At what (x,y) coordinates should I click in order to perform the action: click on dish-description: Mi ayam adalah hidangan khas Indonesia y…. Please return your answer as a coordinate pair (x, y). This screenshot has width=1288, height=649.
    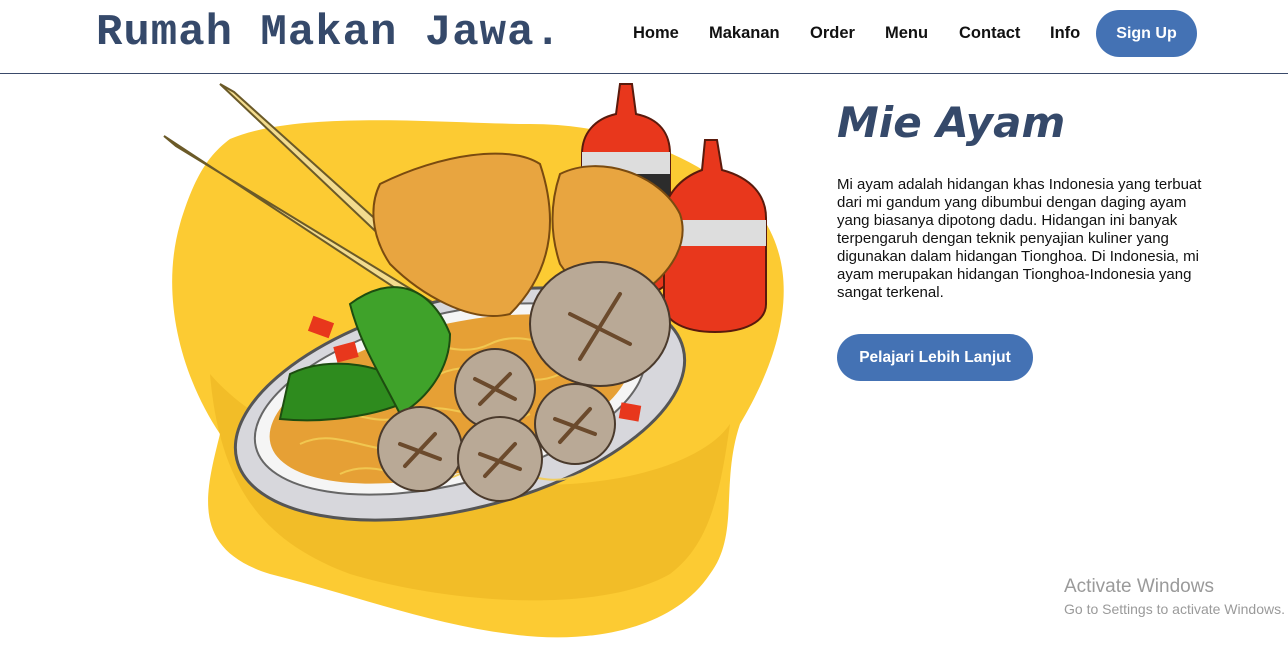
    Looking at the image, I should click on (1019, 238).